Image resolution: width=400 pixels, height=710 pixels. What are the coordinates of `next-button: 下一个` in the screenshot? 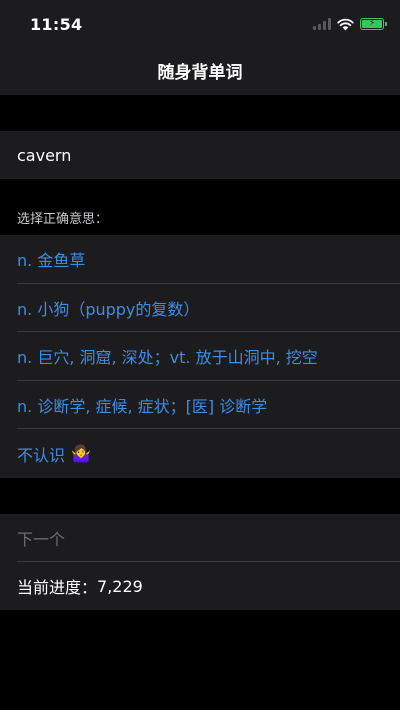 It's located at (200, 538).